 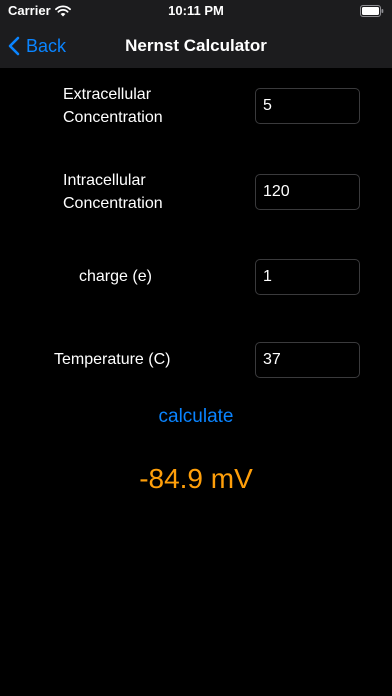 What do you see at coordinates (307, 192) in the screenshot?
I see `intracellular-concentration-input` at bounding box center [307, 192].